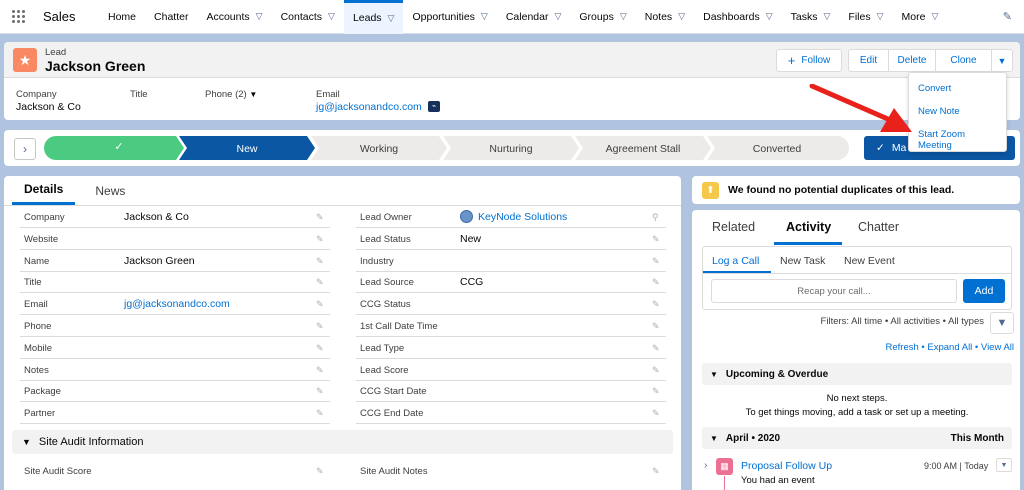 The height and width of the screenshot is (490, 1024). I want to click on upcoming-overdue-header: ▼ Upcoming & Overdue, so click(857, 374).